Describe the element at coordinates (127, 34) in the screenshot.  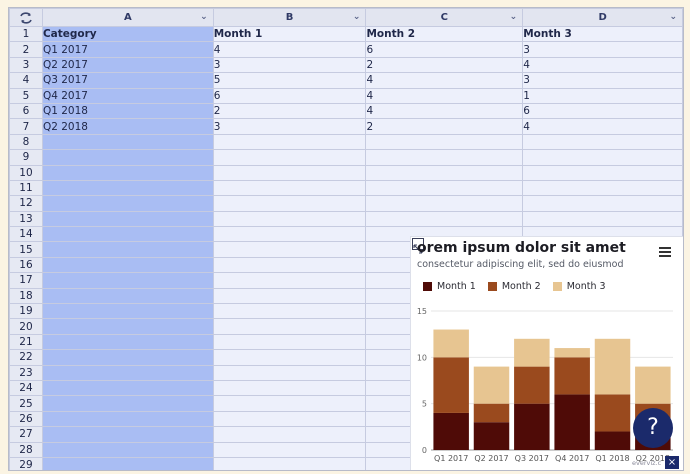
I see `cell: Category` at that location.